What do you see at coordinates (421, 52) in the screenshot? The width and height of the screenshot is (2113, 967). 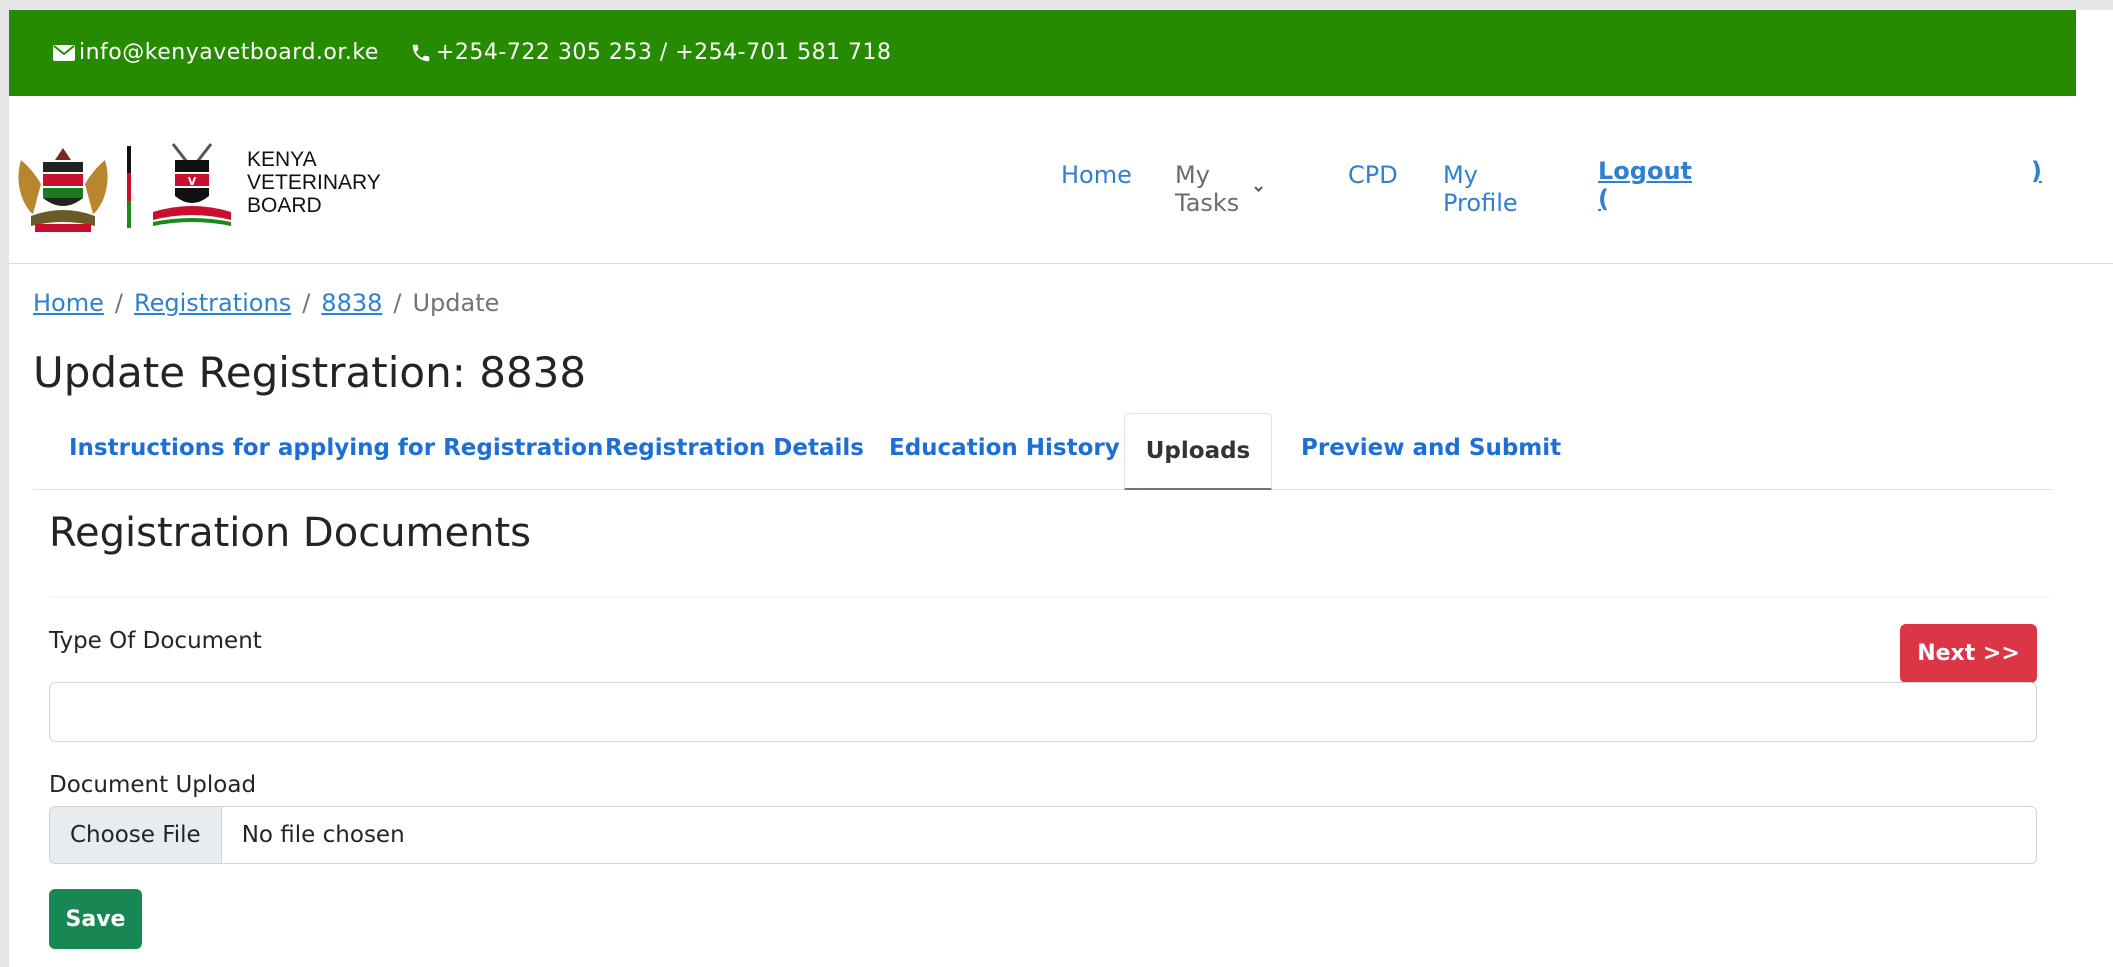 I see `phone-icon` at bounding box center [421, 52].